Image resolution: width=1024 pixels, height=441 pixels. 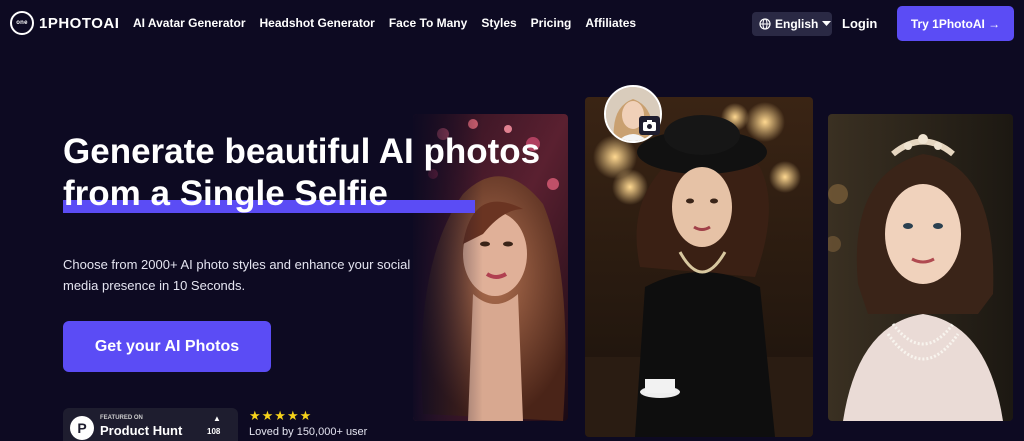 I want to click on product-hunt-badge: P FEATURED ON Product Hunt ▲ 108, so click(x=150, y=424).